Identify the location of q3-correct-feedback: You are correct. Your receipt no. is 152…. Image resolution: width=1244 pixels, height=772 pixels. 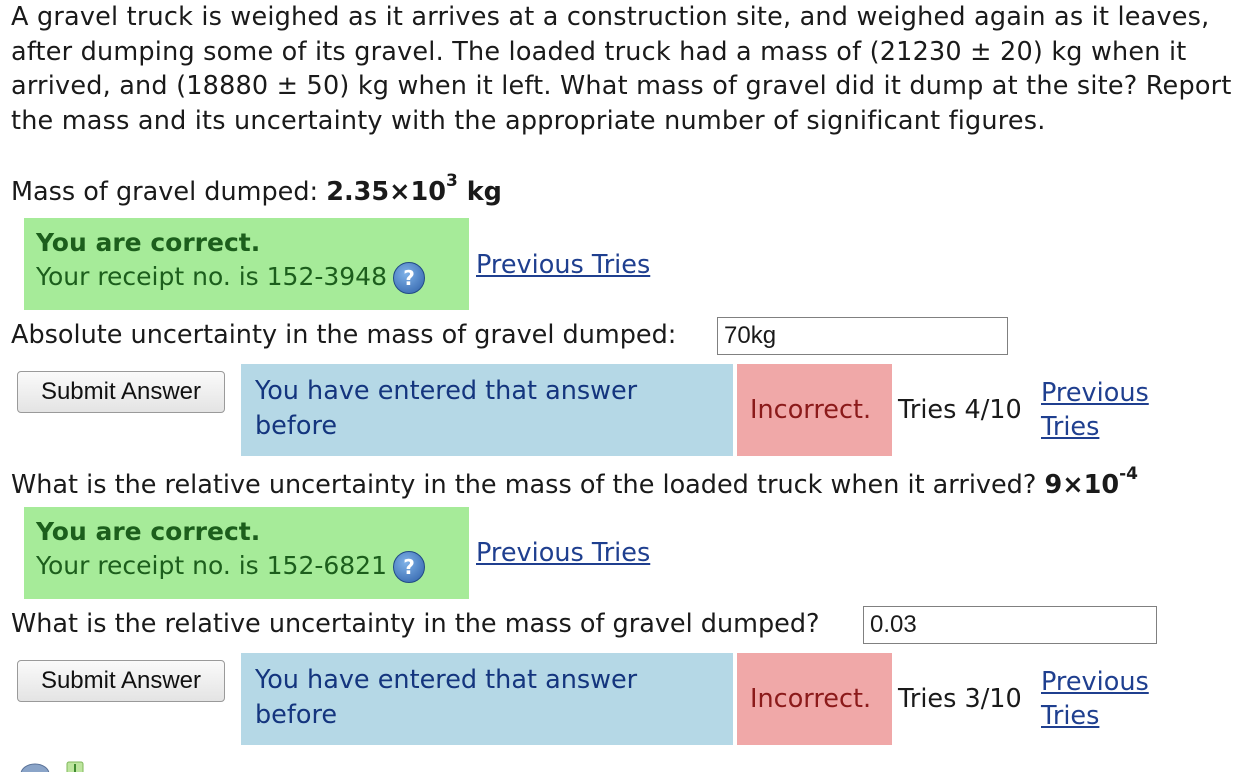
(246, 553).